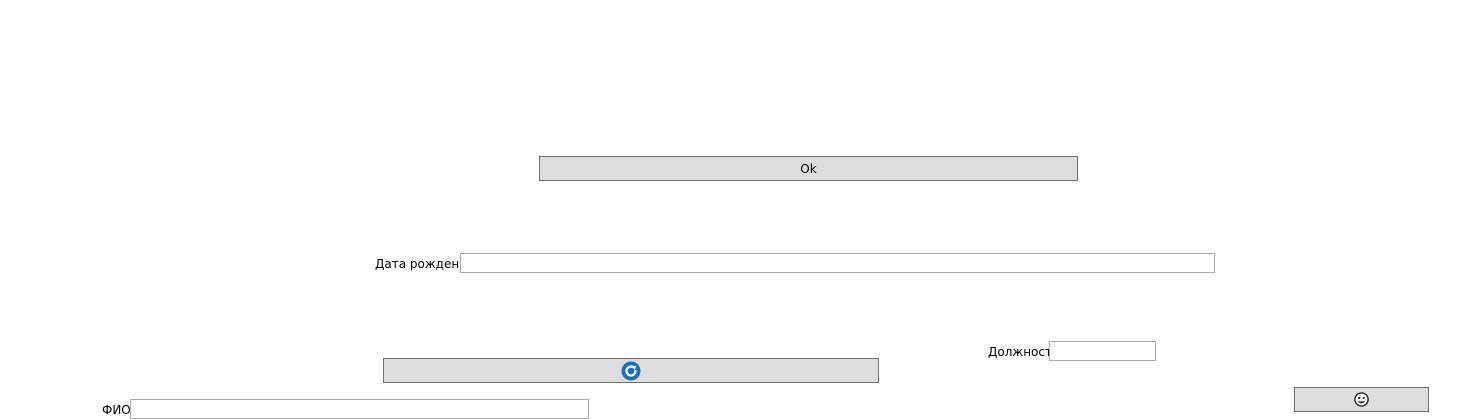 The height and width of the screenshot is (420, 1466). Describe the element at coordinates (359, 409) in the screenshot. I see `fio-input` at that location.